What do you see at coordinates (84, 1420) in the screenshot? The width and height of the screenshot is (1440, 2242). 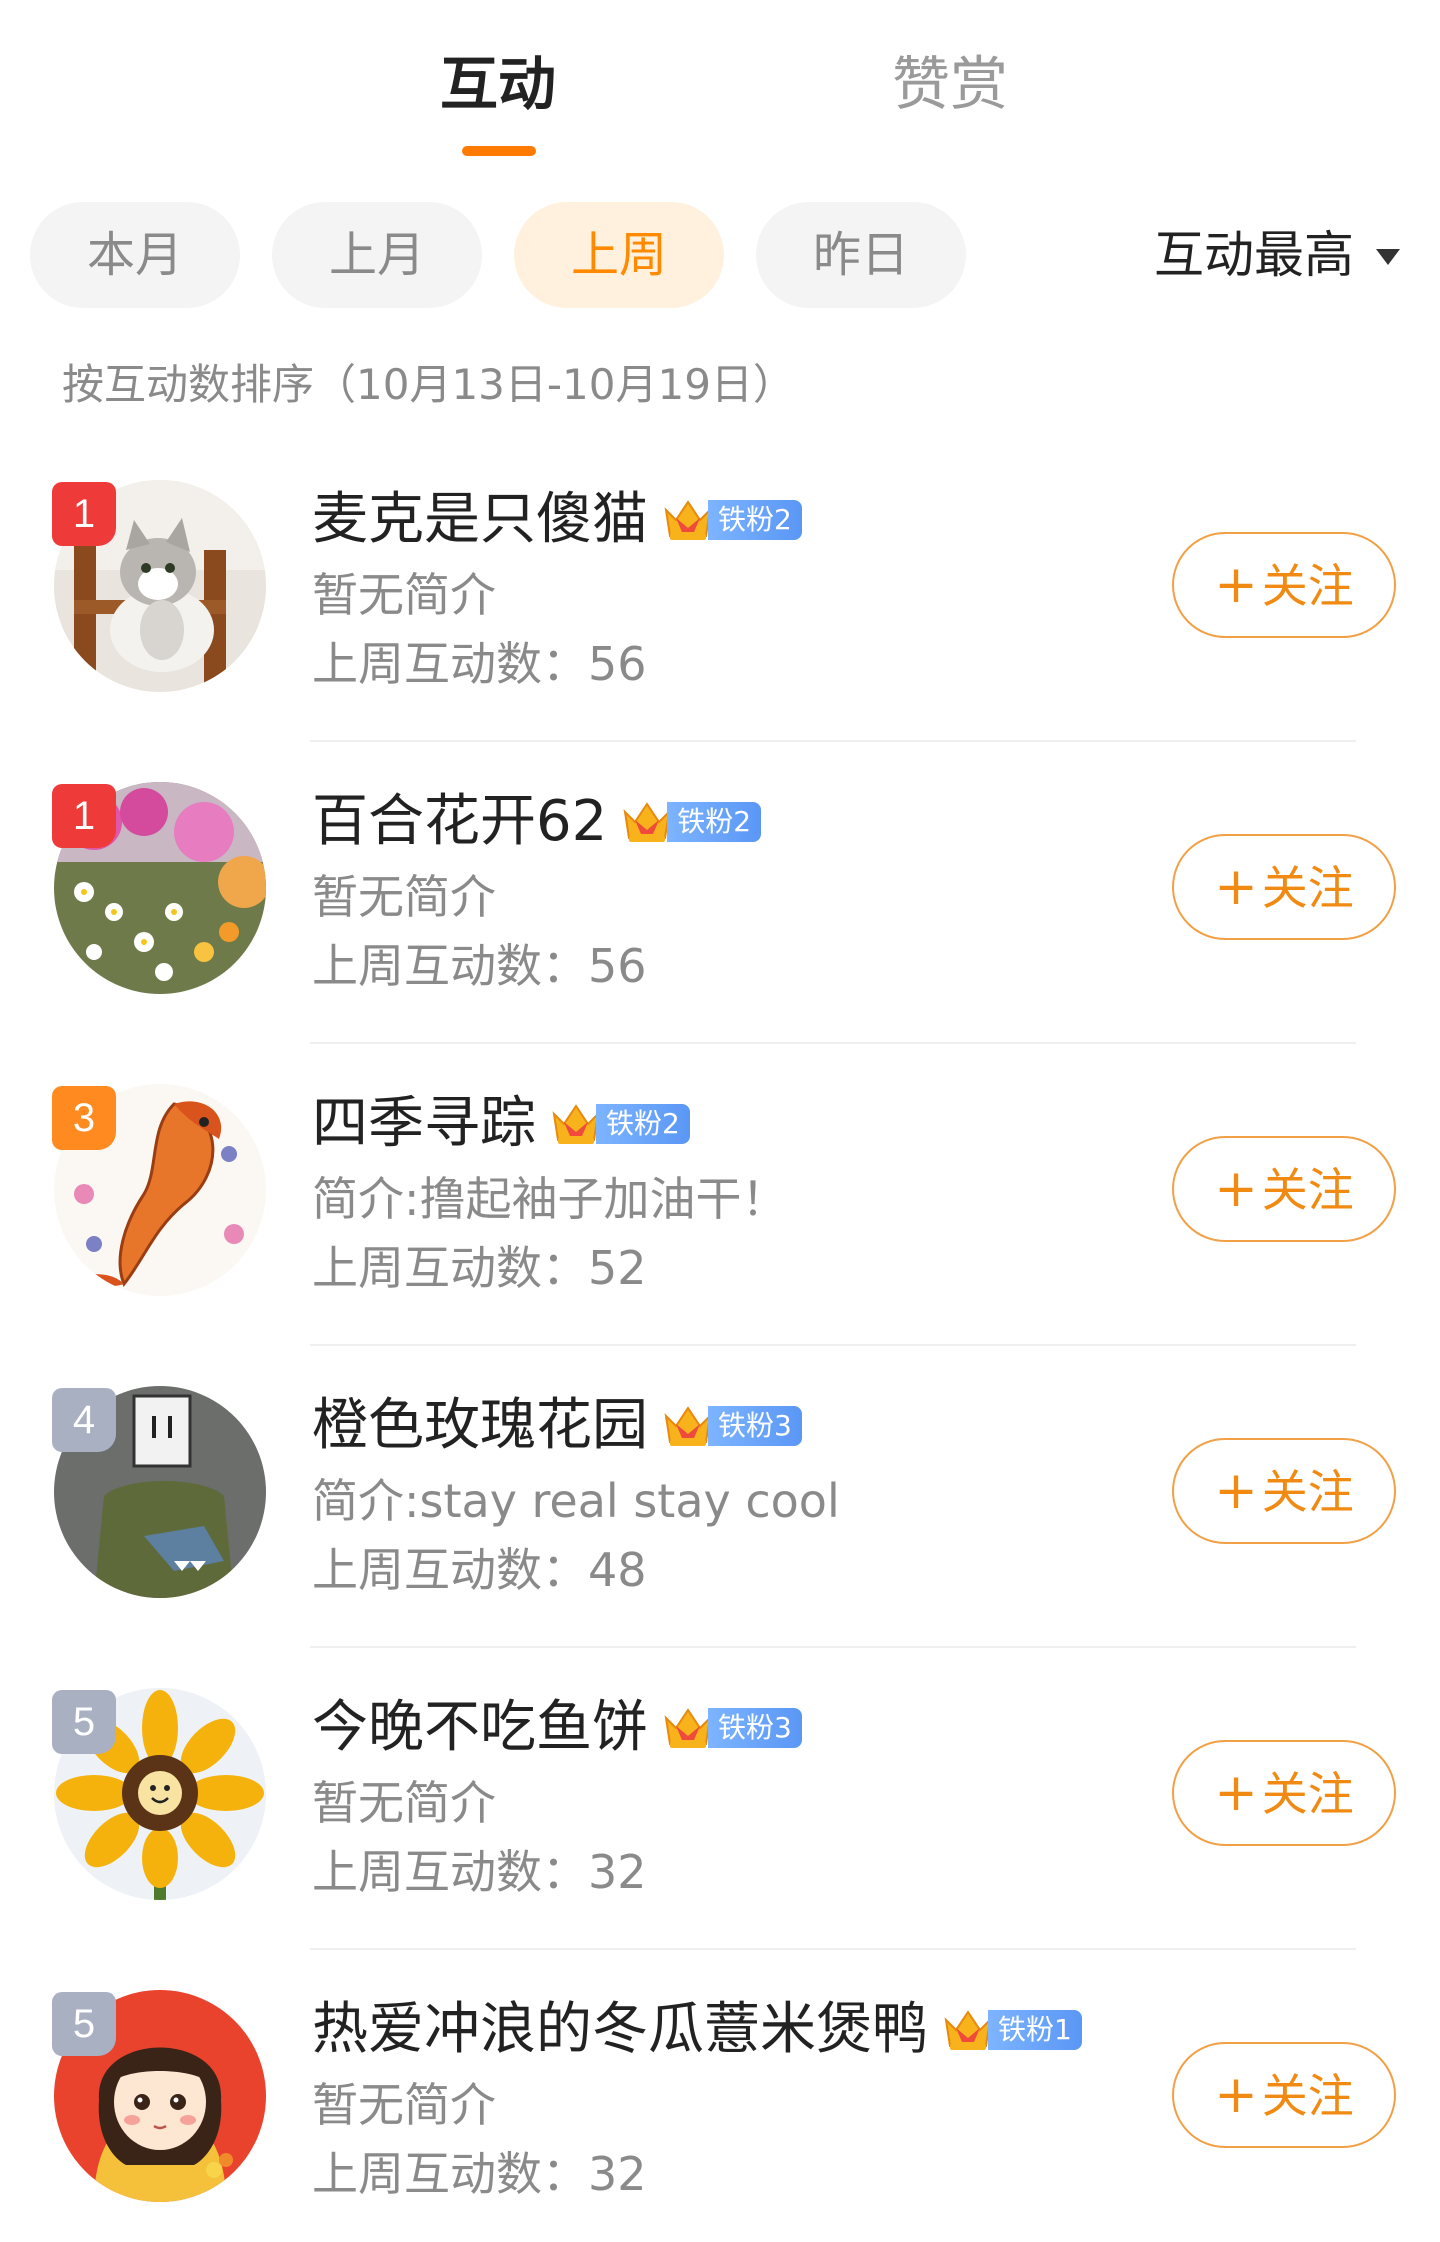 I see `rank-badge: 4` at bounding box center [84, 1420].